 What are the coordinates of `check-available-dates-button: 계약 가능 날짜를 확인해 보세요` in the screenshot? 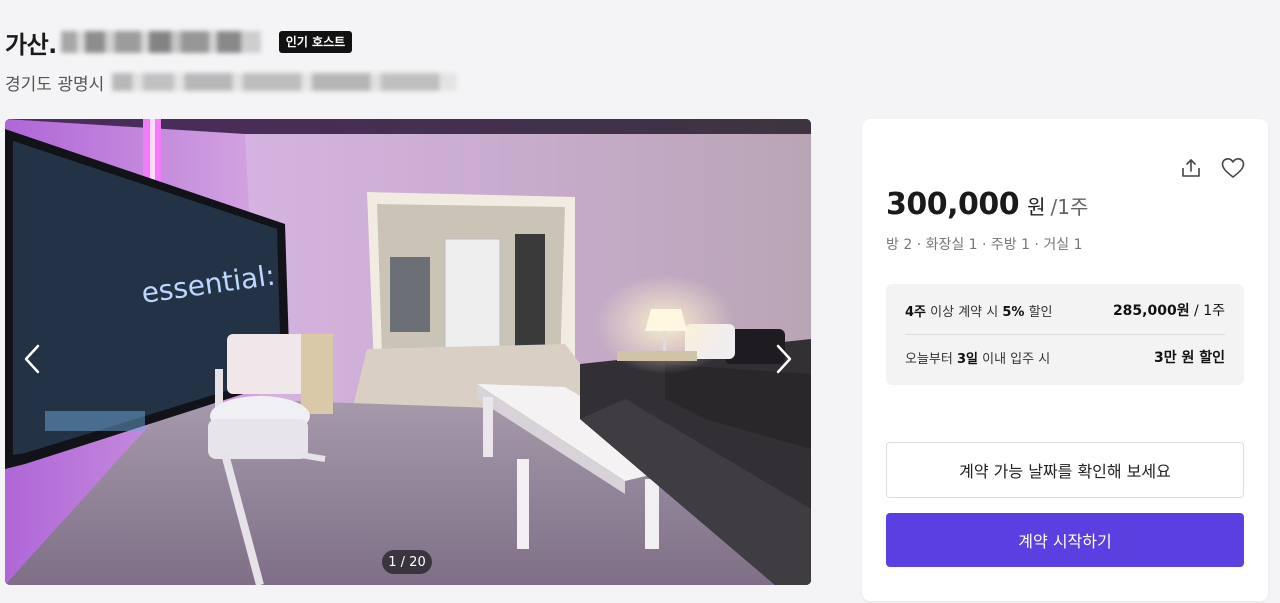 It's located at (1065, 470).